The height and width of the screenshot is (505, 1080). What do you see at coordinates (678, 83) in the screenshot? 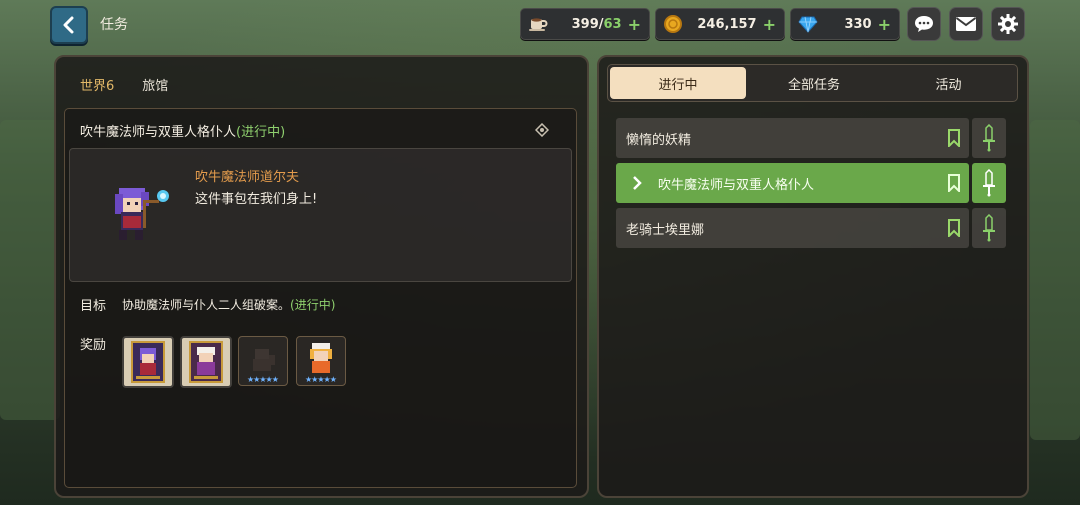
I see `tab-in-progress: 进行中` at bounding box center [678, 83].